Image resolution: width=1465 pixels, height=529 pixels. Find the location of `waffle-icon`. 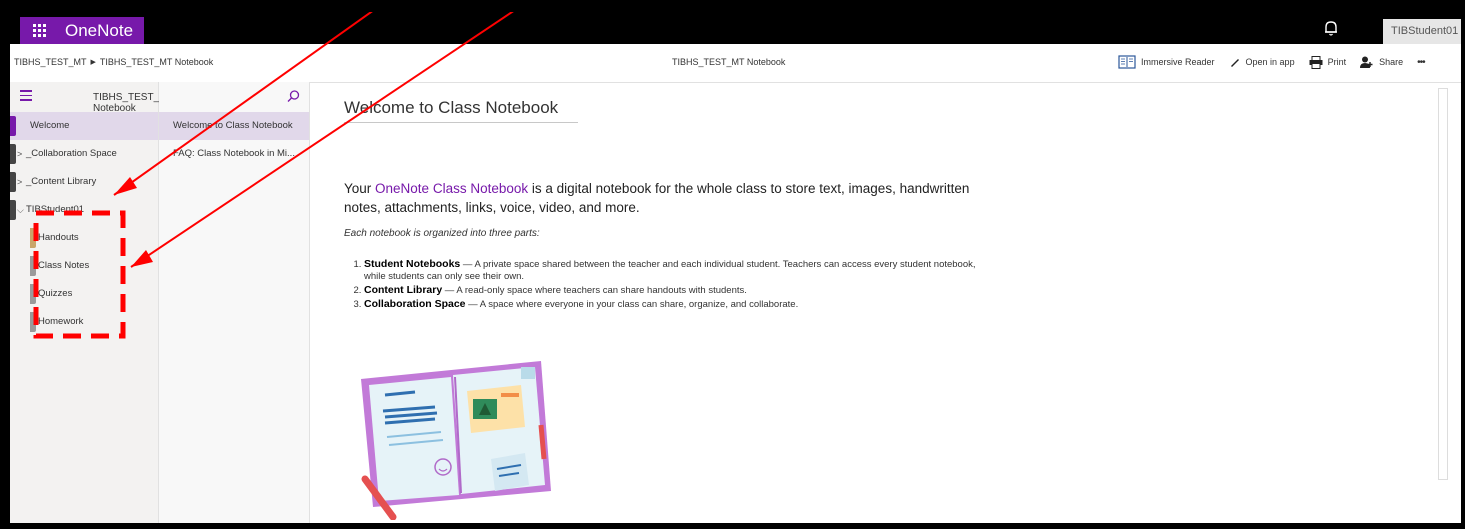

waffle-icon is located at coordinates (40, 30).